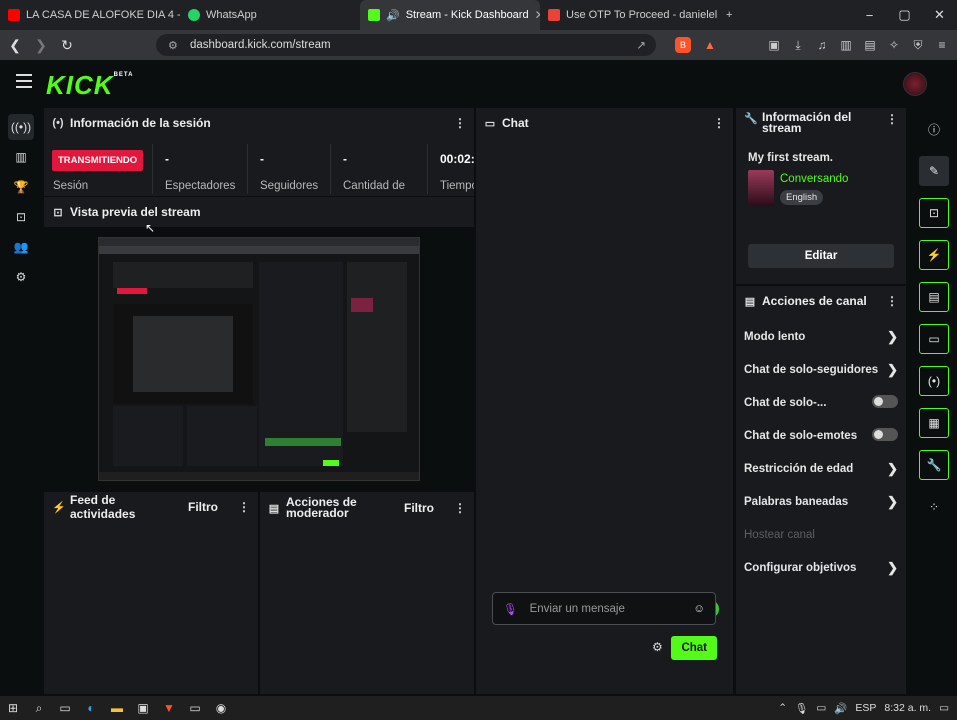  I want to click on send-chat-button: Chat, so click(694, 648).